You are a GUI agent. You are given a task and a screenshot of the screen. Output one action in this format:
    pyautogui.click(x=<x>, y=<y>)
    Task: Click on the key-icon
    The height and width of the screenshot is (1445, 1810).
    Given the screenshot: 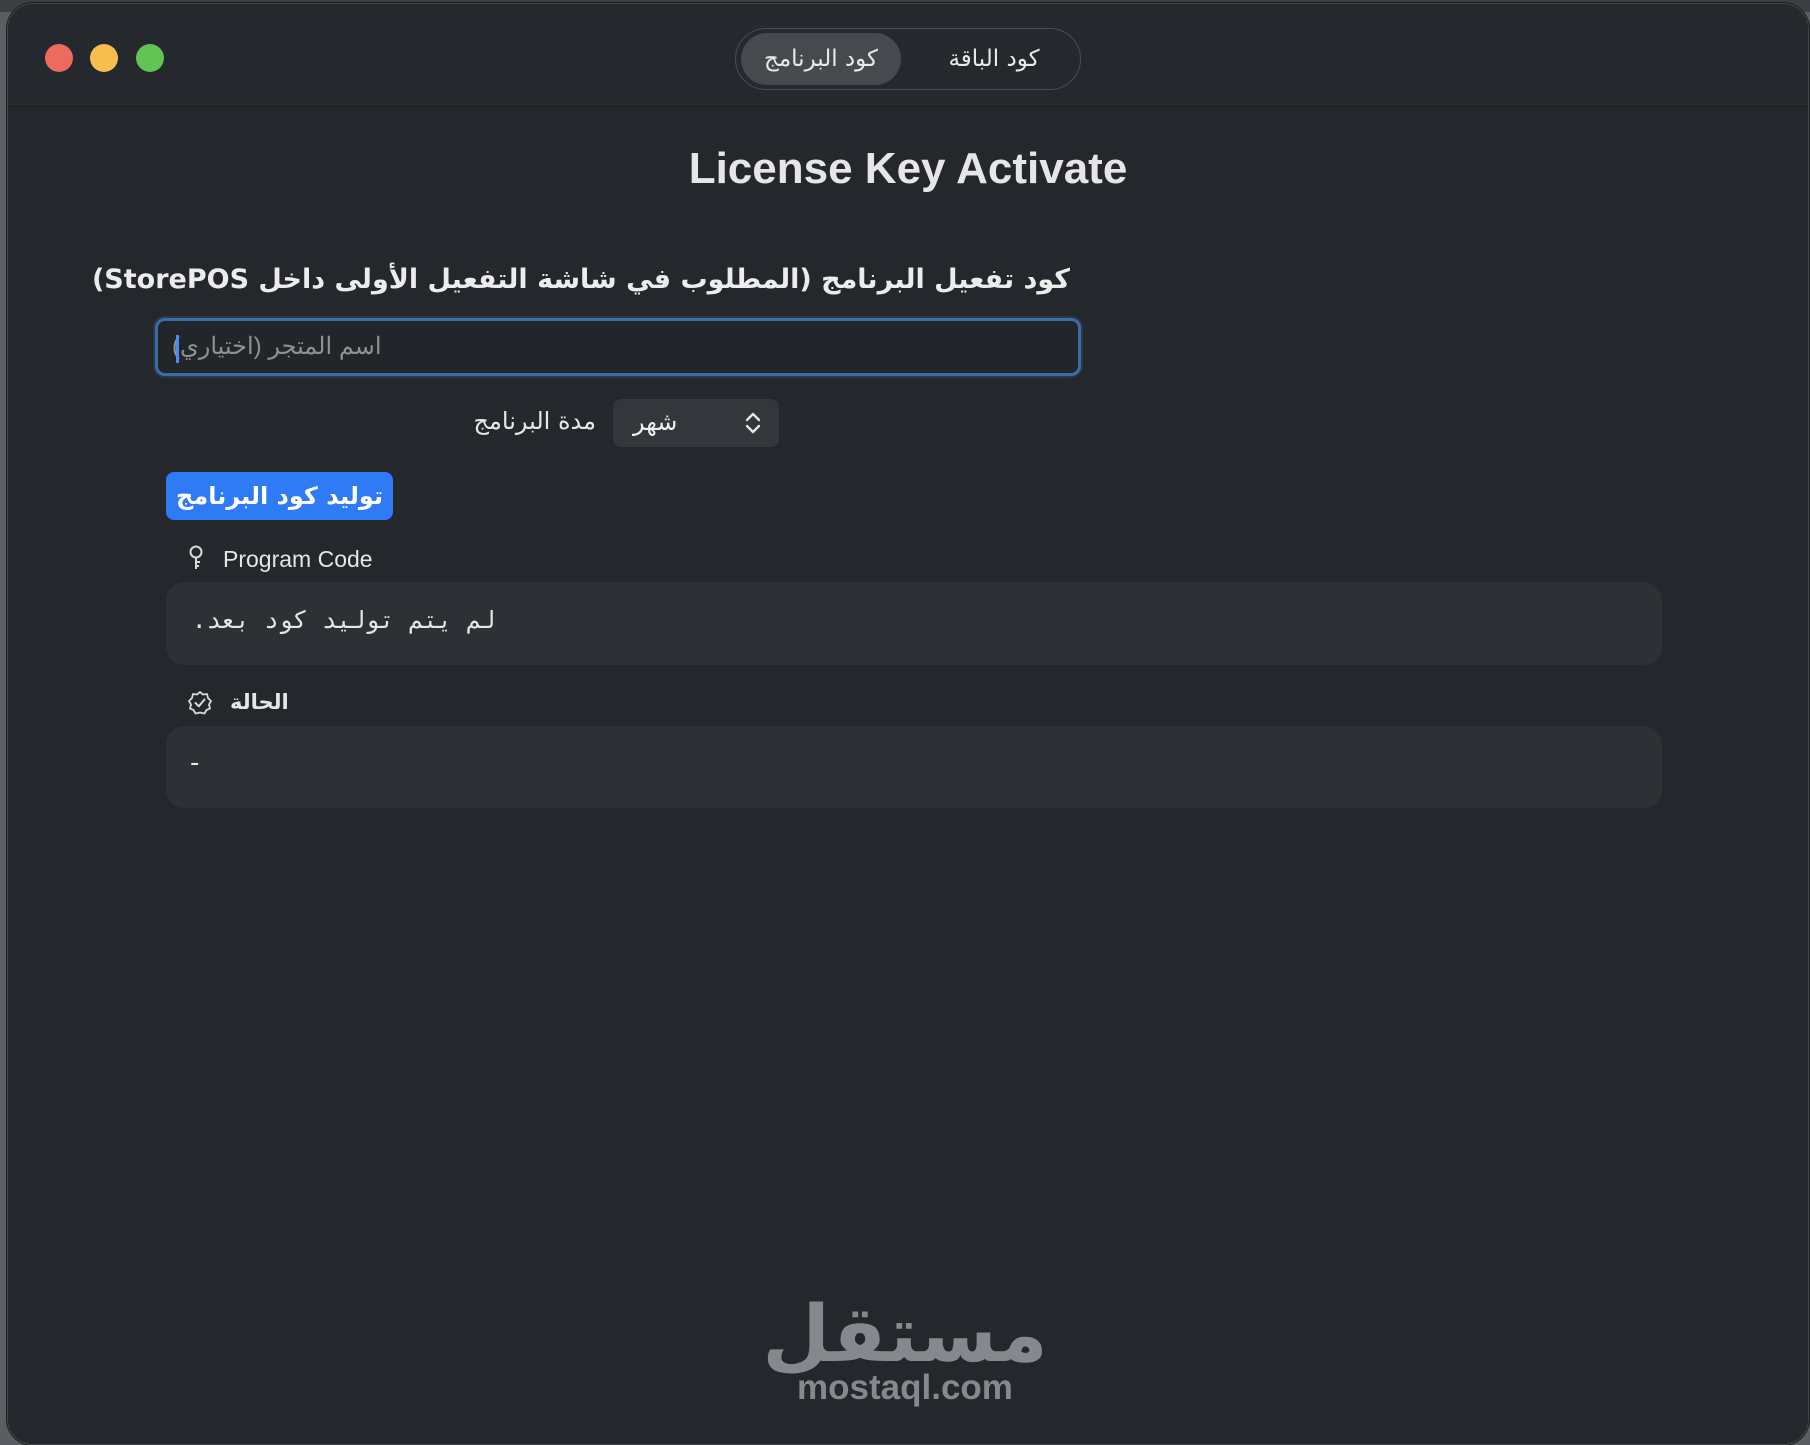 What is the action you would take?
    pyautogui.click(x=196, y=557)
    